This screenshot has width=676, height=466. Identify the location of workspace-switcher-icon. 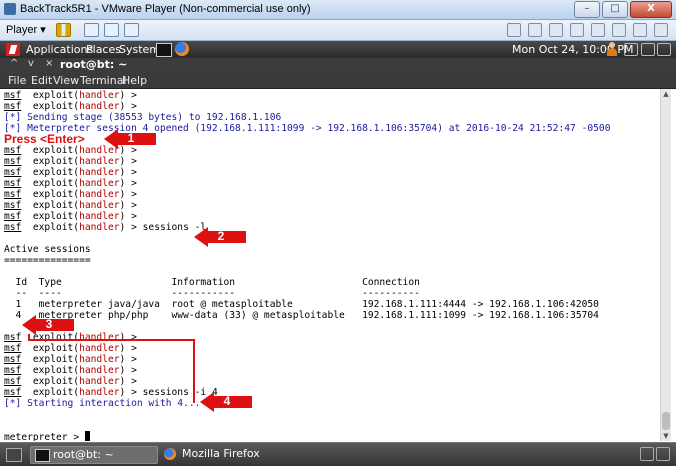
(647, 454).